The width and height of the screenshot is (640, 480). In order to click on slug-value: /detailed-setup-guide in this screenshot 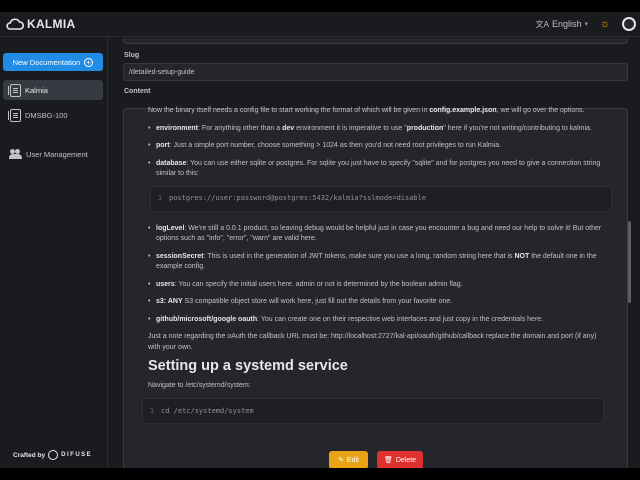, I will do `click(162, 72)`.